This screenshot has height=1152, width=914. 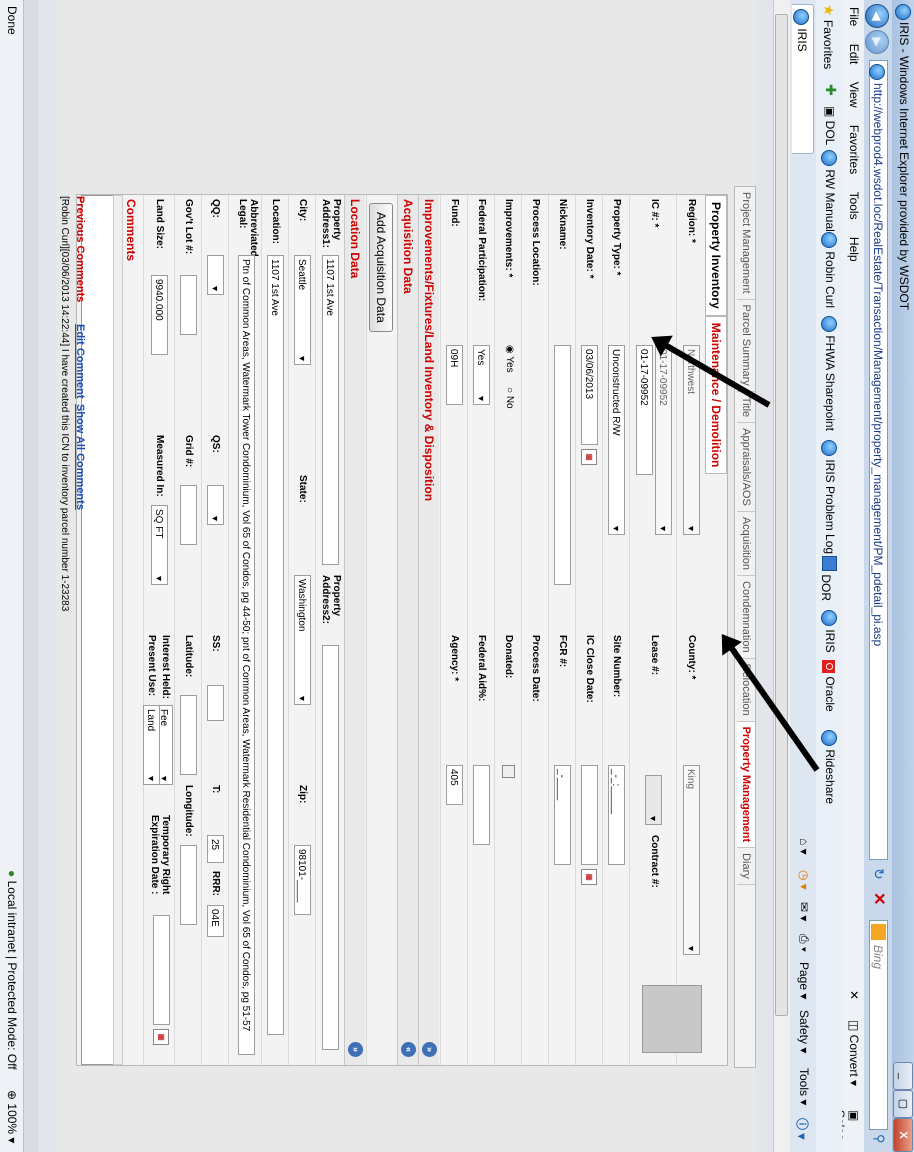 What do you see at coordinates (275, 645) in the screenshot?
I see `location-input: 1107 1st Ave` at bounding box center [275, 645].